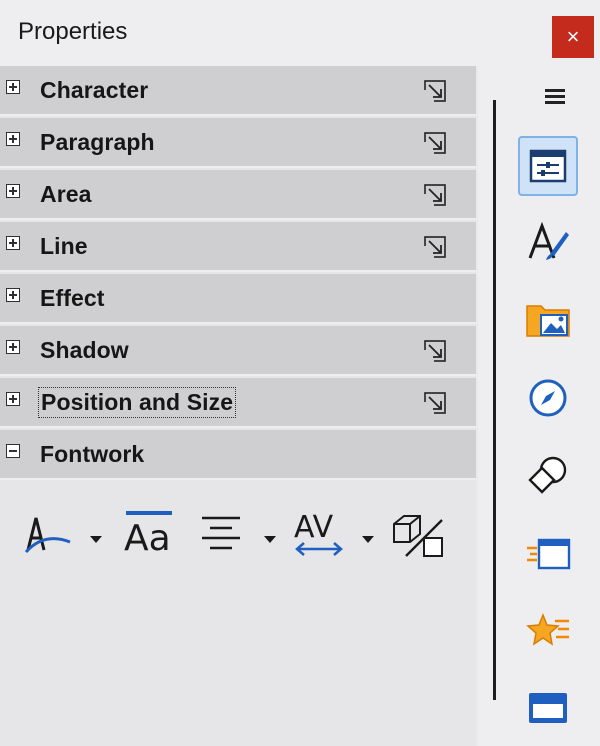  Describe the element at coordinates (418, 535) in the screenshot. I see `toggle-extrusion-icon` at that location.